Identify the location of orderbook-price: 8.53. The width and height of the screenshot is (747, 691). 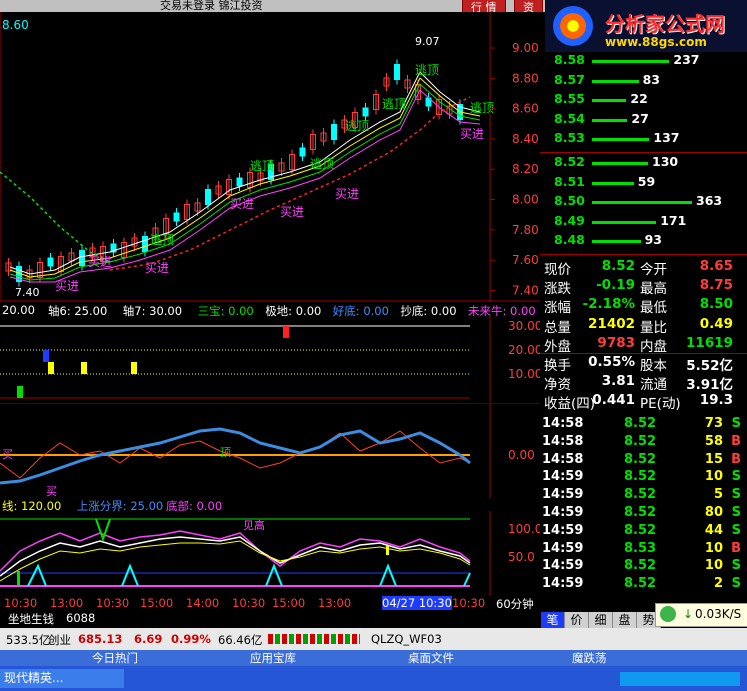
(569, 137).